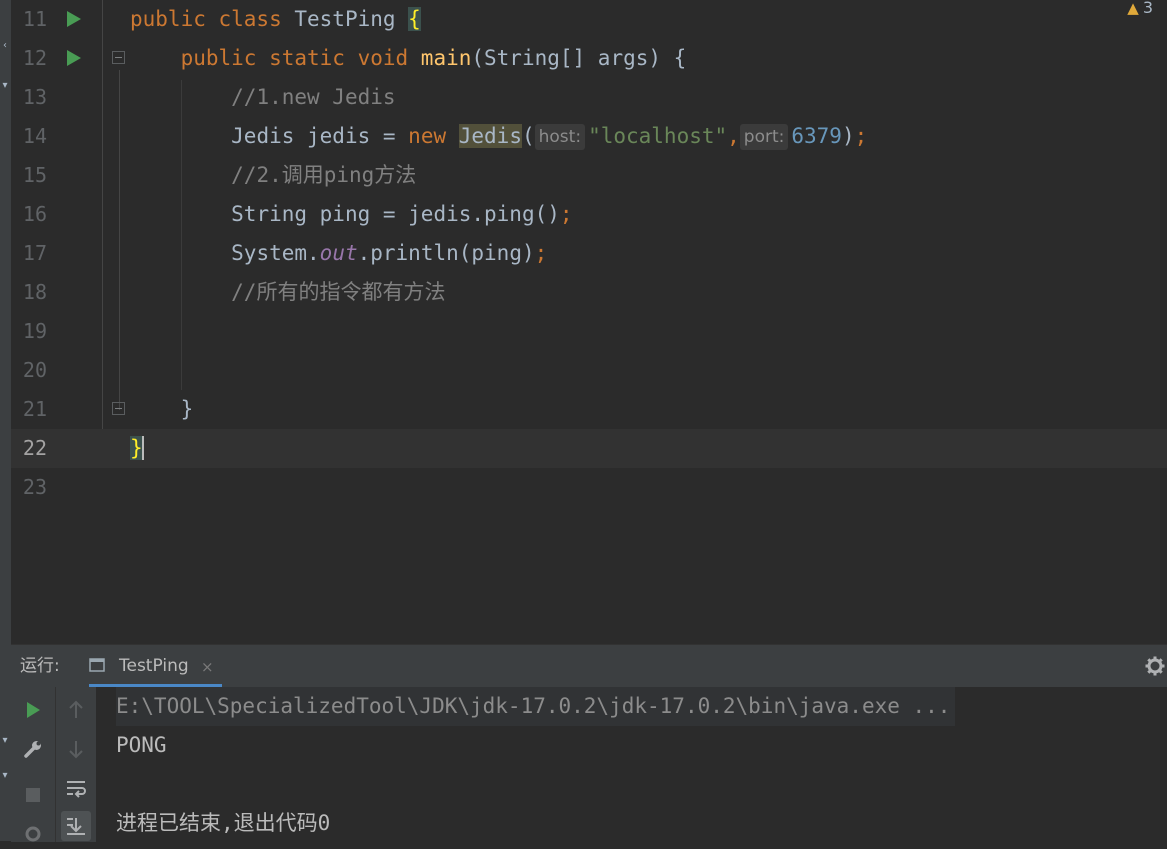 The image size is (1167, 849). What do you see at coordinates (338, 253) in the screenshot?
I see `static-field: out` at bounding box center [338, 253].